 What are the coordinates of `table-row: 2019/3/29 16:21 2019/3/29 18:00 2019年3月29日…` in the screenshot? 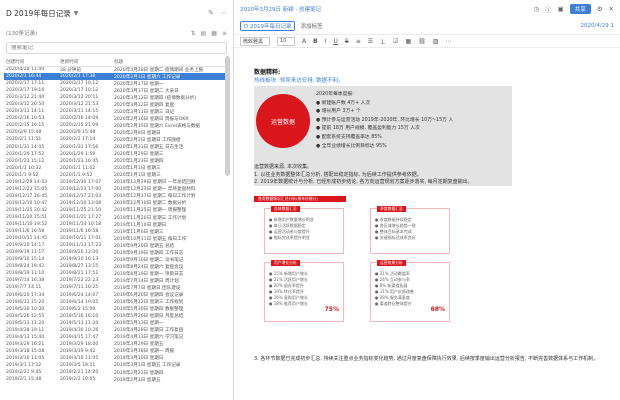 It's located at (117, 344).